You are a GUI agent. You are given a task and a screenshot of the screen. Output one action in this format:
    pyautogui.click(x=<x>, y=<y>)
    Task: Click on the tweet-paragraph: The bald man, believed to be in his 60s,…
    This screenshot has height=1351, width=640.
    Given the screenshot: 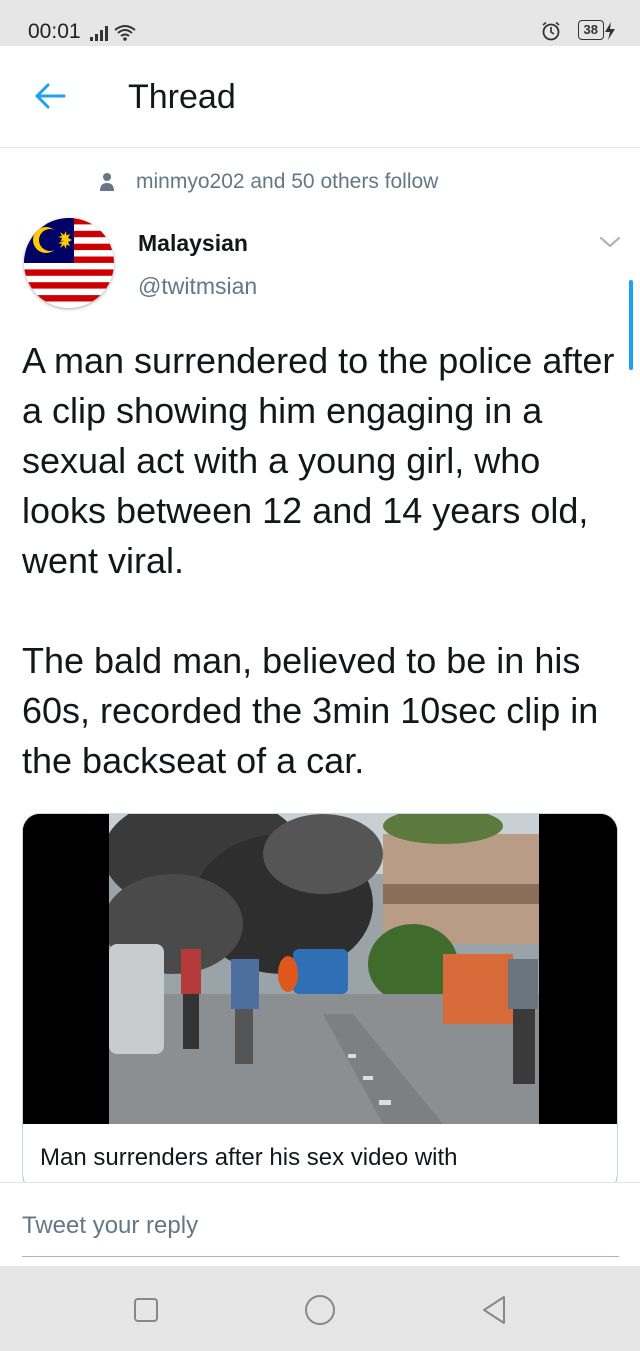 What is the action you would take?
    pyautogui.click(x=310, y=710)
    